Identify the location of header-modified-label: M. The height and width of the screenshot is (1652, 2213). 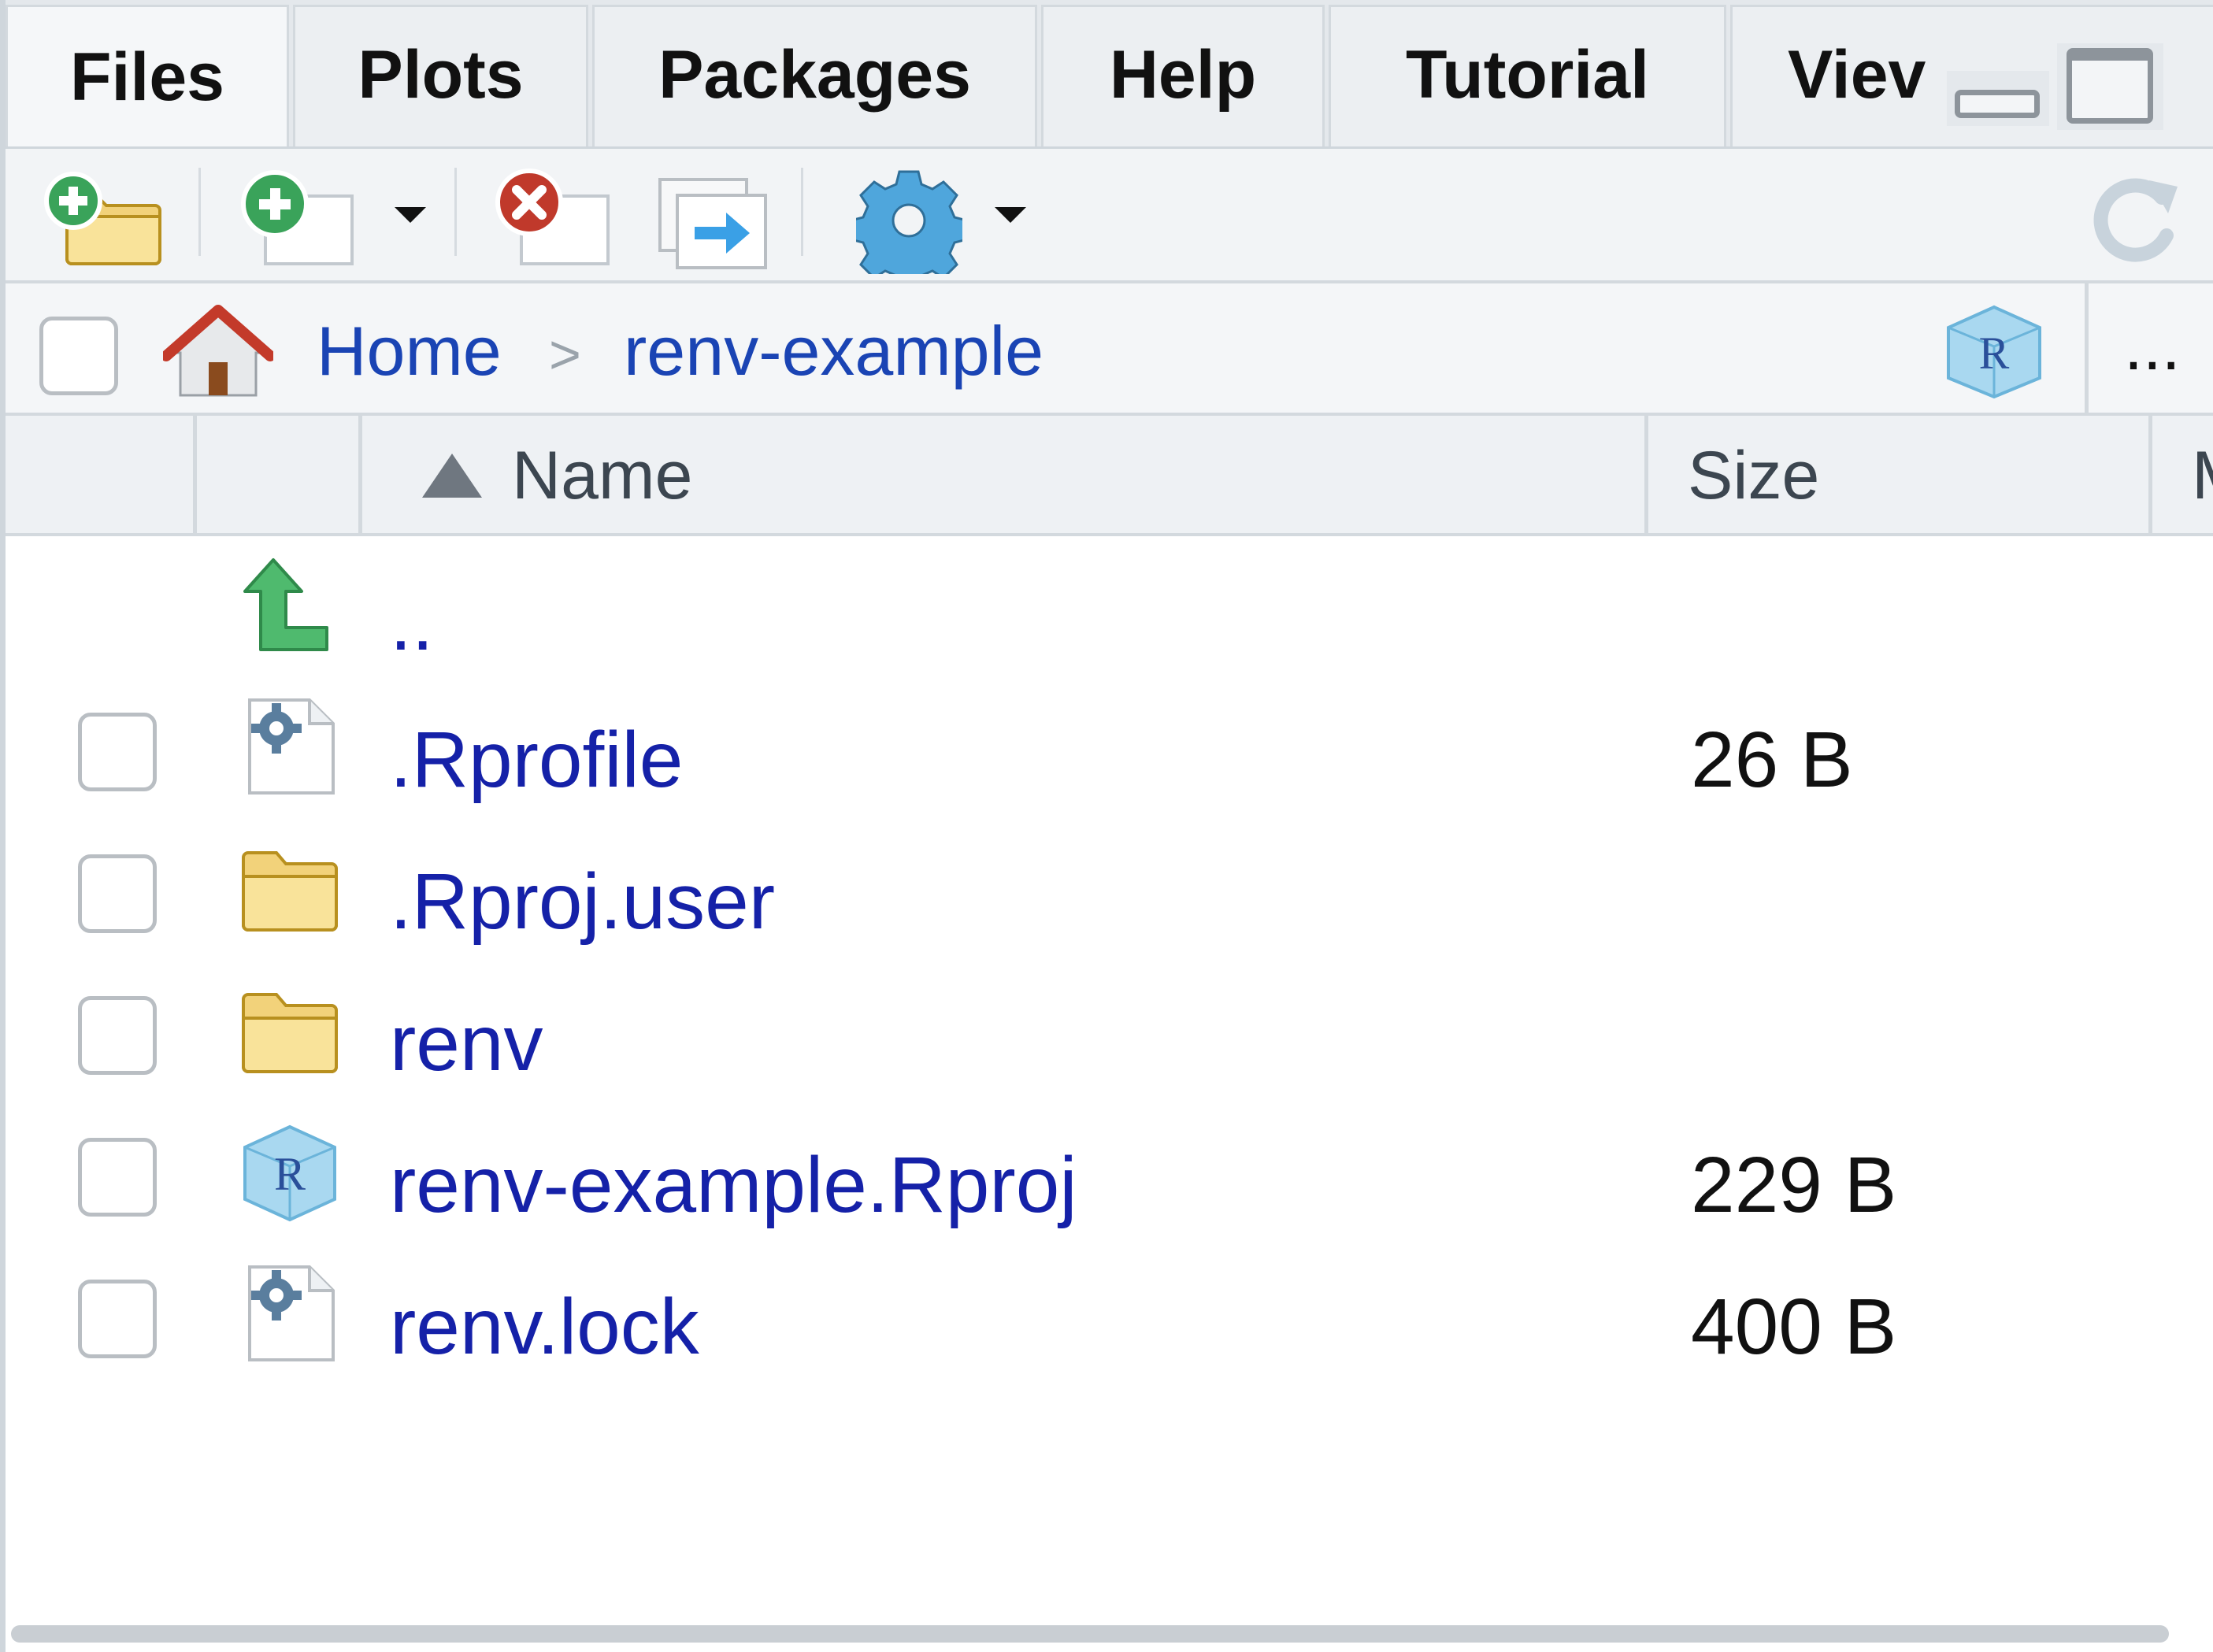
(2202, 476).